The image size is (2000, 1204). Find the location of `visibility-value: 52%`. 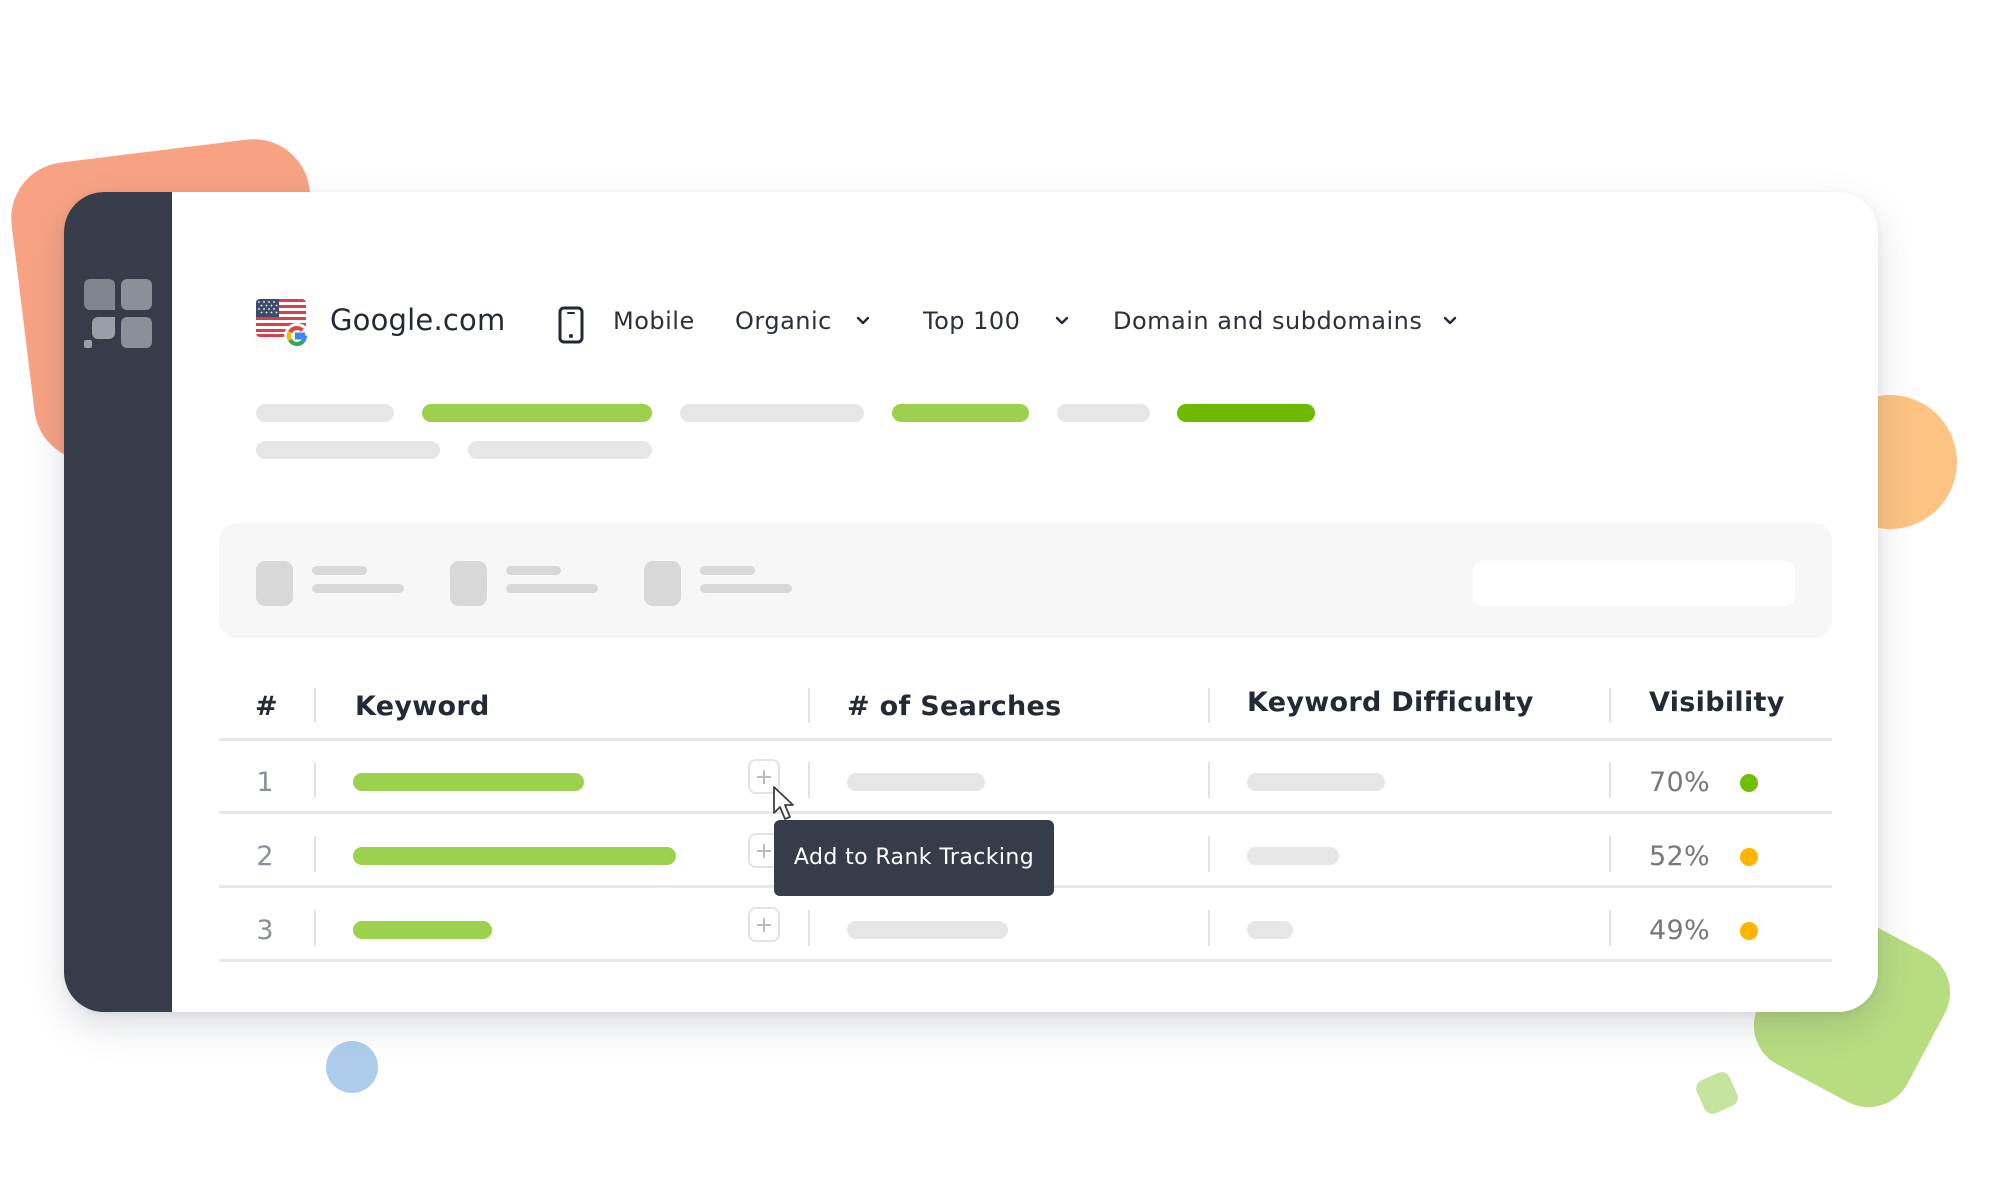

visibility-value: 52% is located at coordinates (1679, 856).